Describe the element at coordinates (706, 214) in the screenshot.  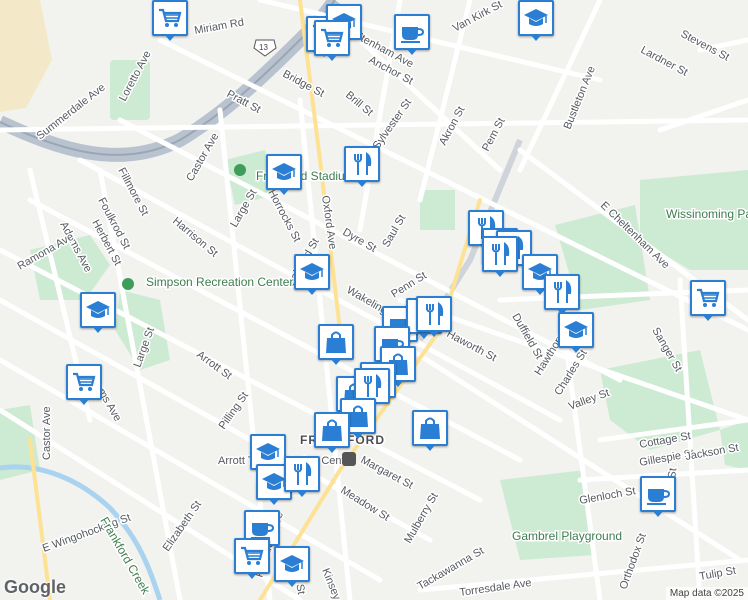
I see `place-label-wissinoming: Wissinoming Park` at that location.